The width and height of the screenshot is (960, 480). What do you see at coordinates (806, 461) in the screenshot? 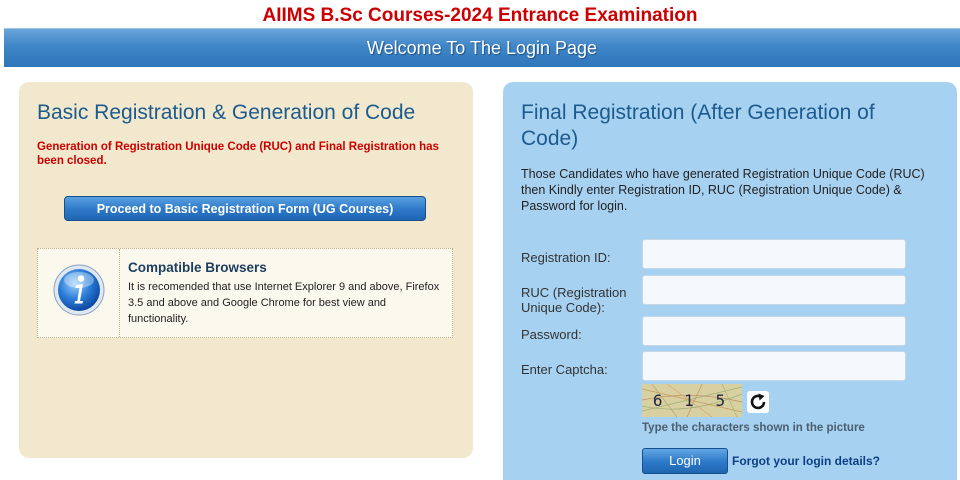
I see `forgot-login-link: Forgot your login details?` at bounding box center [806, 461].